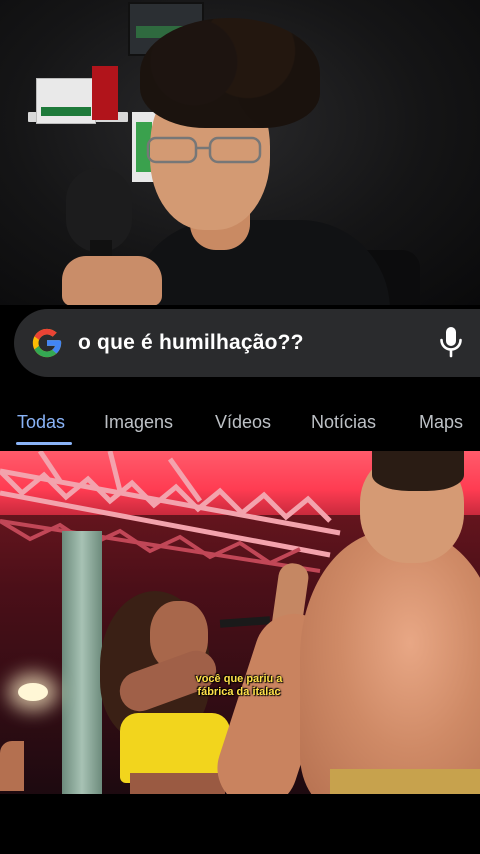  Describe the element at coordinates (112, 280) in the screenshot. I see `streamer-hand` at that location.